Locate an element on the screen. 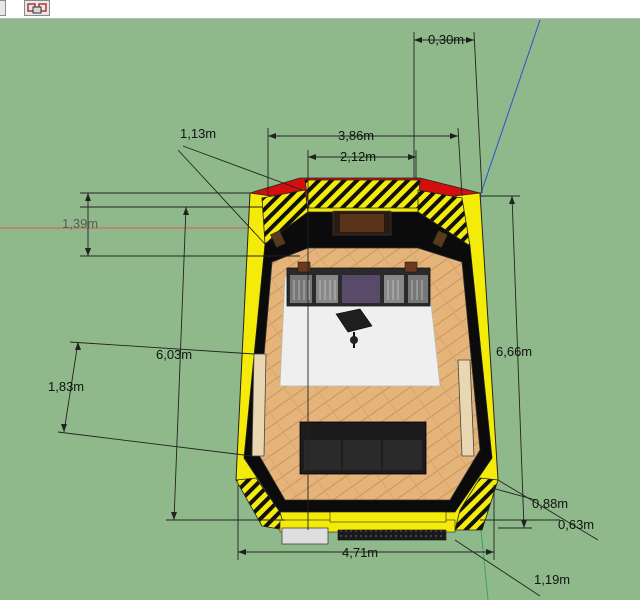 This screenshot has width=640, height=600. door is located at coordinates (305, 536).